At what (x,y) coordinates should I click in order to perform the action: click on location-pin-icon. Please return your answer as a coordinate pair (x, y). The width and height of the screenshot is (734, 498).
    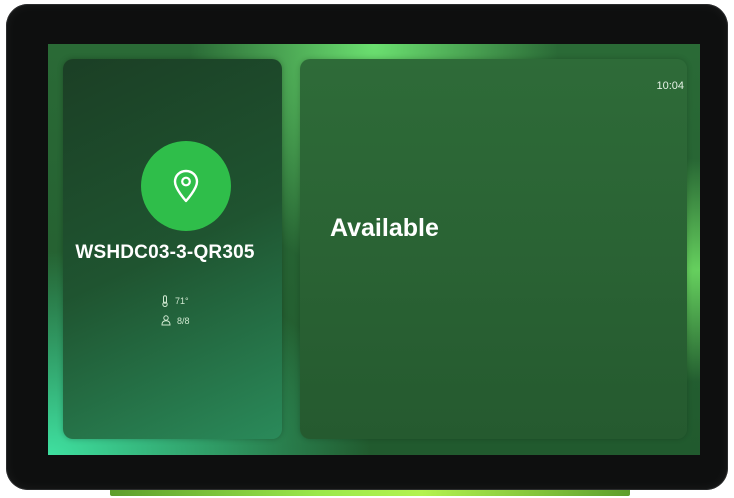
    Looking at the image, I should click on (186, 186).